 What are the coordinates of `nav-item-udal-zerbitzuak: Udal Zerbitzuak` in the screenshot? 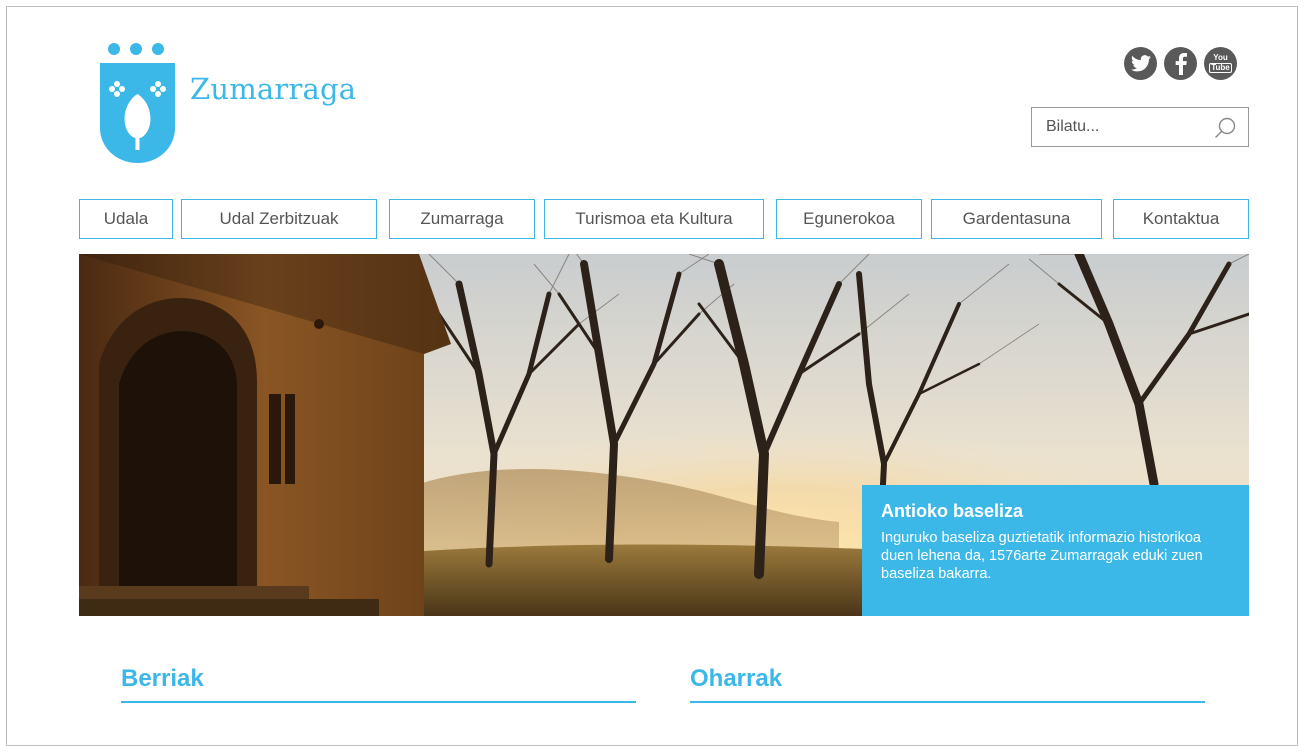 It's located at (279, 219).